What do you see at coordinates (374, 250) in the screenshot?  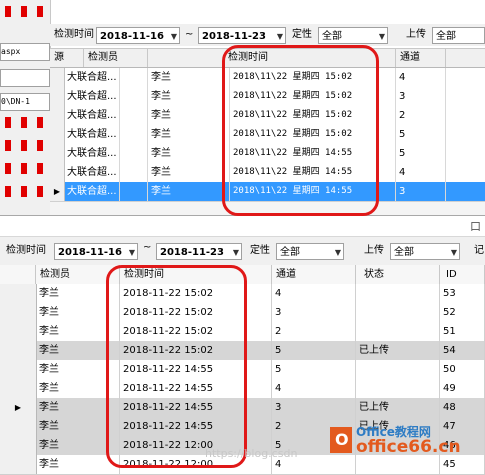 I see `upload-label: 上传` at bounding box center [374, 250].